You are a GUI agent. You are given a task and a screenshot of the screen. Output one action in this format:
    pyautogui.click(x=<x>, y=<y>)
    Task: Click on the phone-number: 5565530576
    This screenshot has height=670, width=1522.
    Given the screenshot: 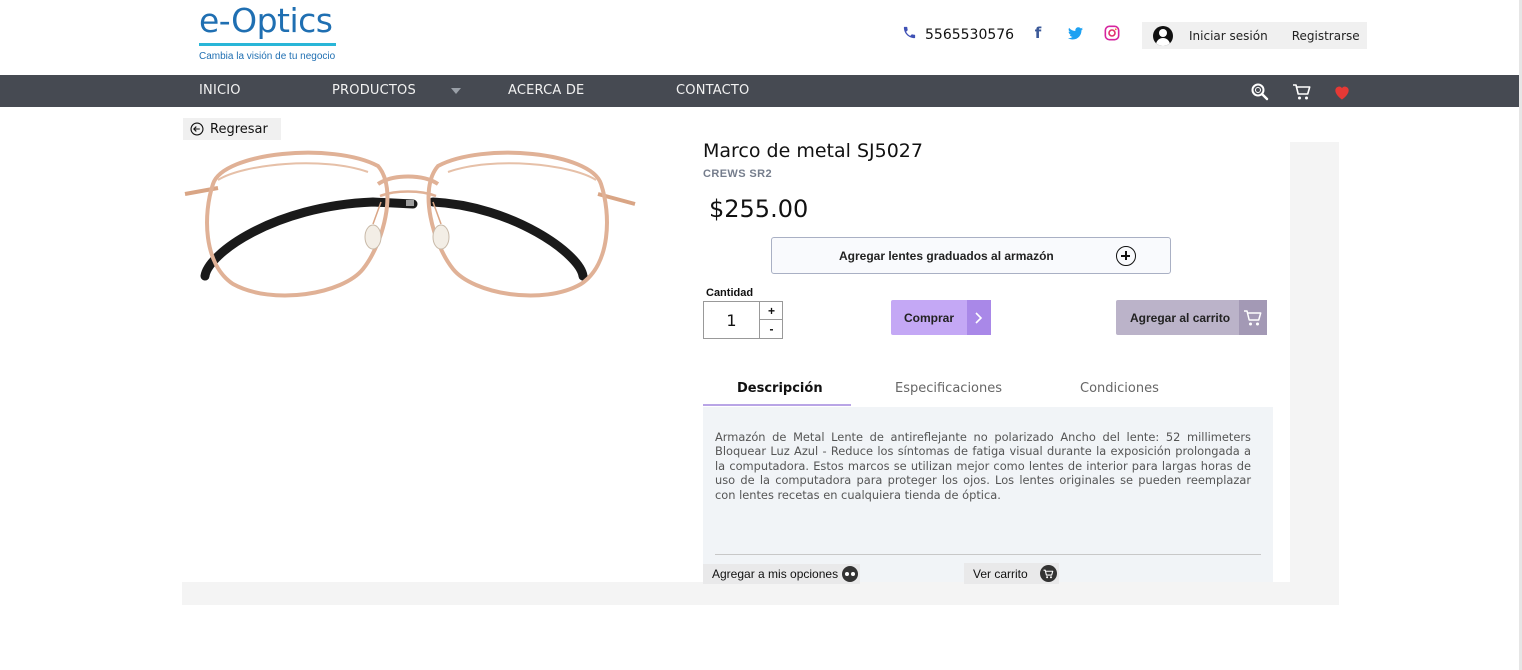 What is the action you would take?
    pyautogui.click(x=970, y=35)
    